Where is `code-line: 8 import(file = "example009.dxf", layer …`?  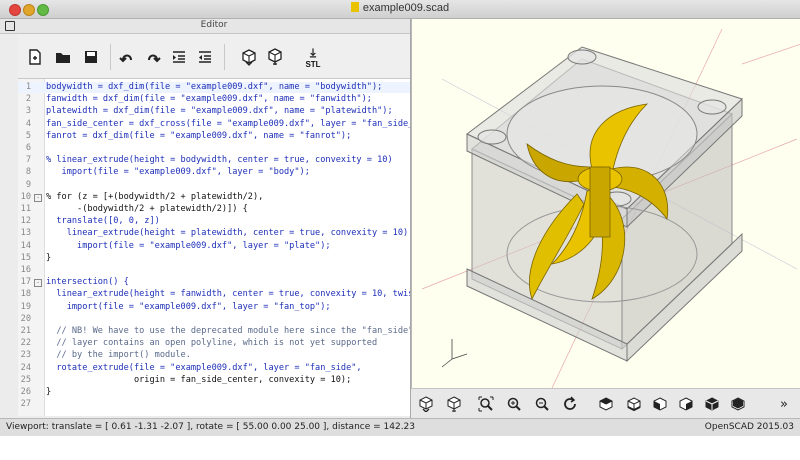 code-line: 8 import(file = "example009.dxf", layer … is located at coordinates (214, 172).